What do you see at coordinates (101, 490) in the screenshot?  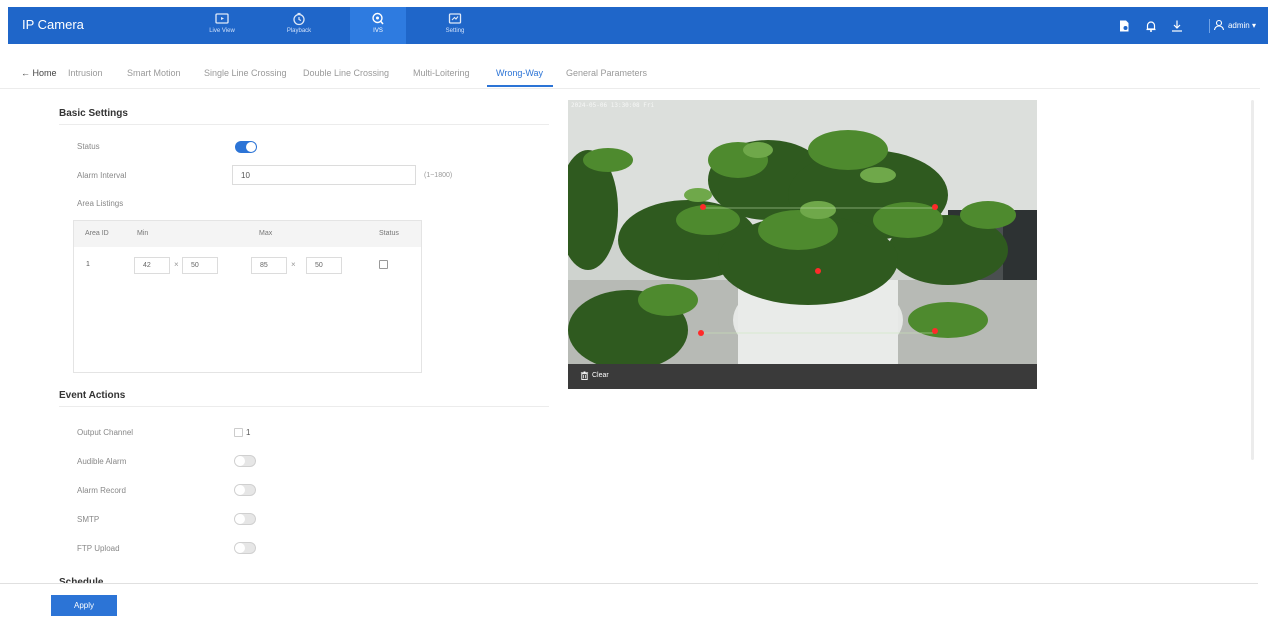 I see `alarm-record-label: Alarm Record` at bounding box center [101, 490].